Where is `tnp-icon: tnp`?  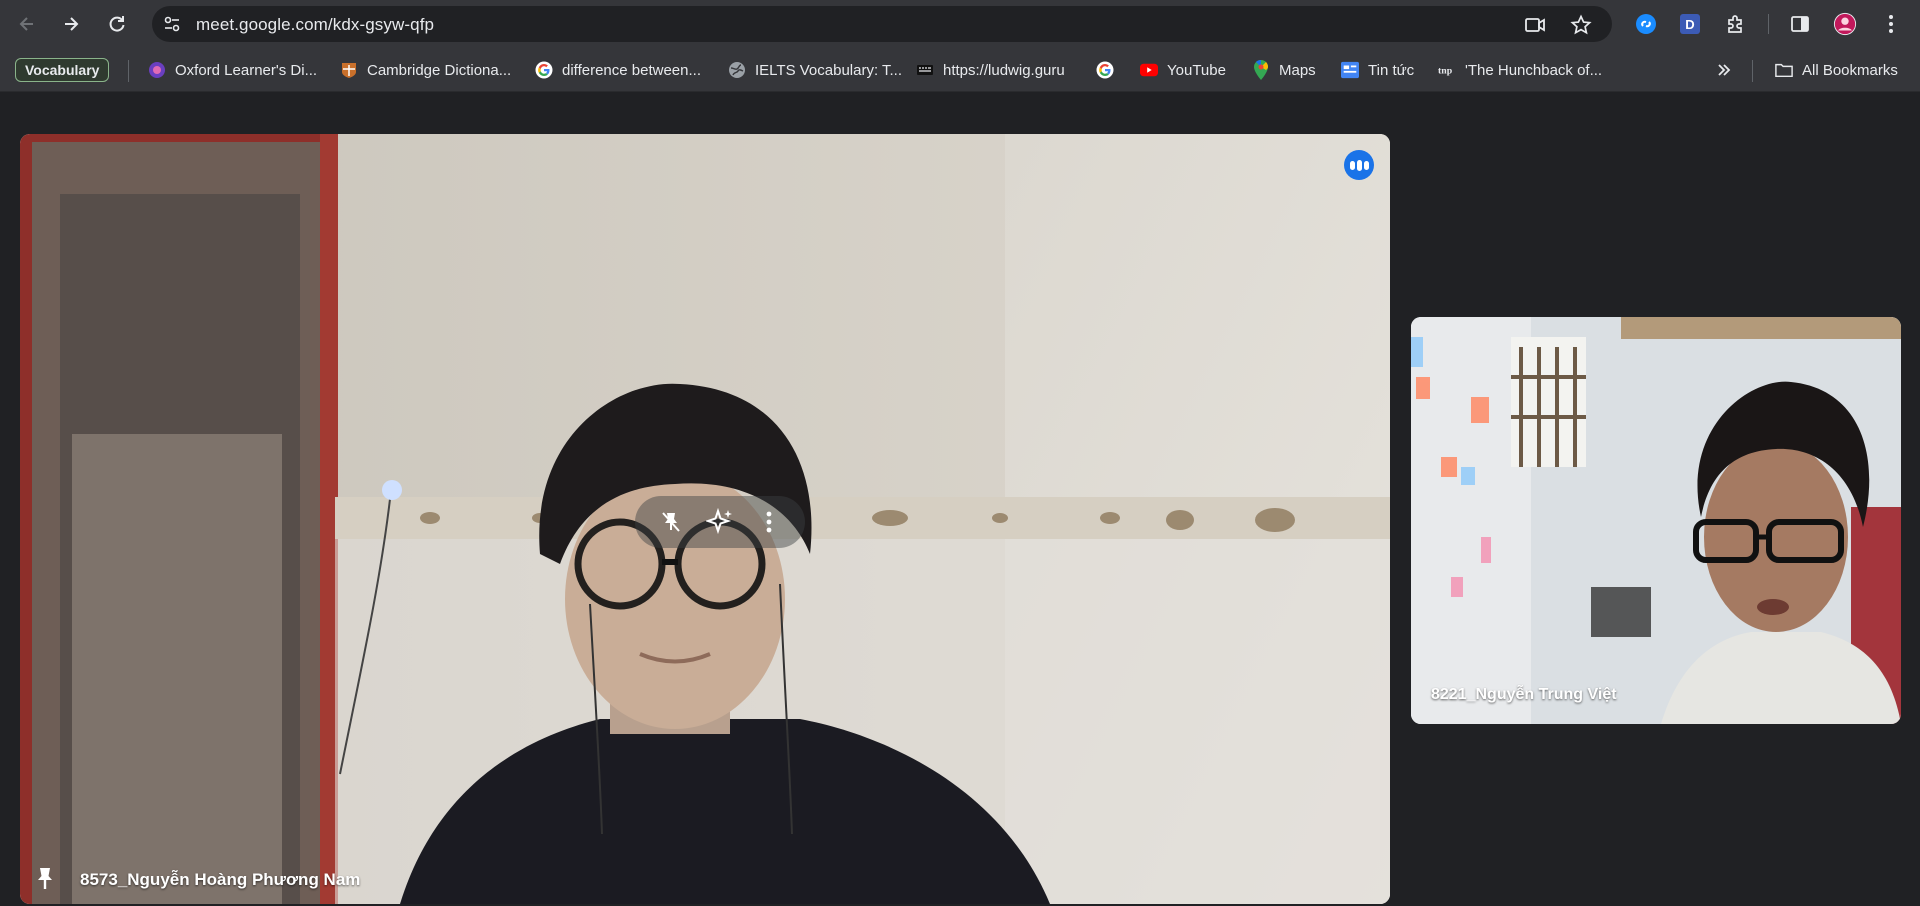
tnp-icon: tnp is located at coordinates (1447, 70).